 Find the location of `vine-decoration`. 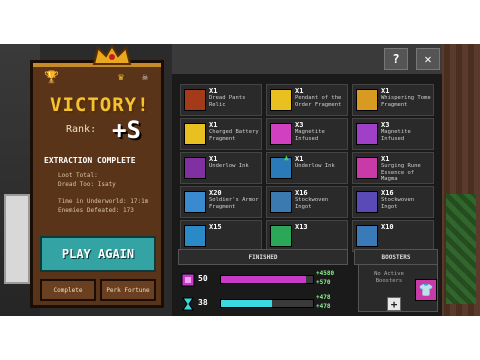

vine-decoration is located at coordinates (461, 249).